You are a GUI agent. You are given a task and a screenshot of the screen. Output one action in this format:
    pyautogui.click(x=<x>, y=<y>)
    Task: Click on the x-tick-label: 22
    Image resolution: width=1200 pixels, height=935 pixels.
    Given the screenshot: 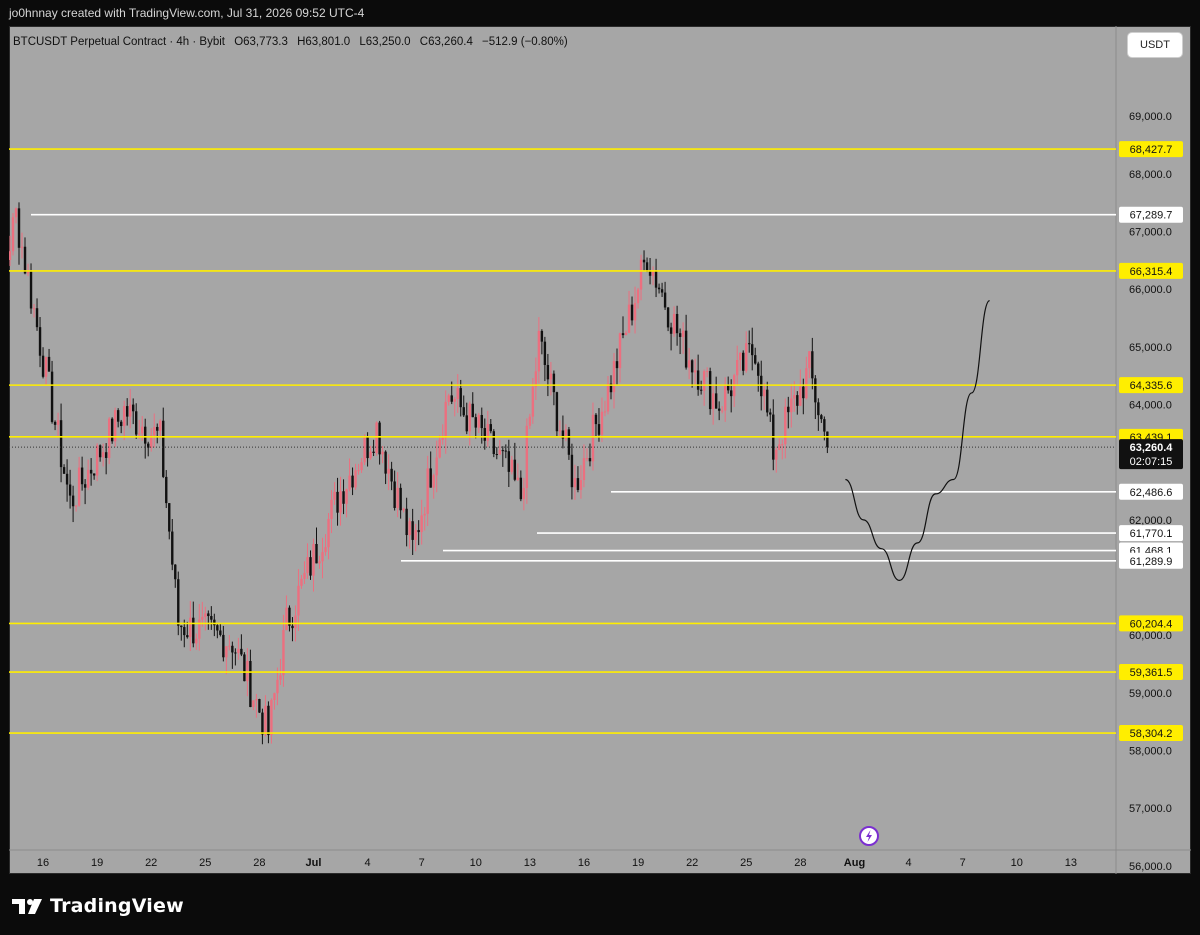 What is the action you would take?
    pyautogui.click(x=692, y=863)
    